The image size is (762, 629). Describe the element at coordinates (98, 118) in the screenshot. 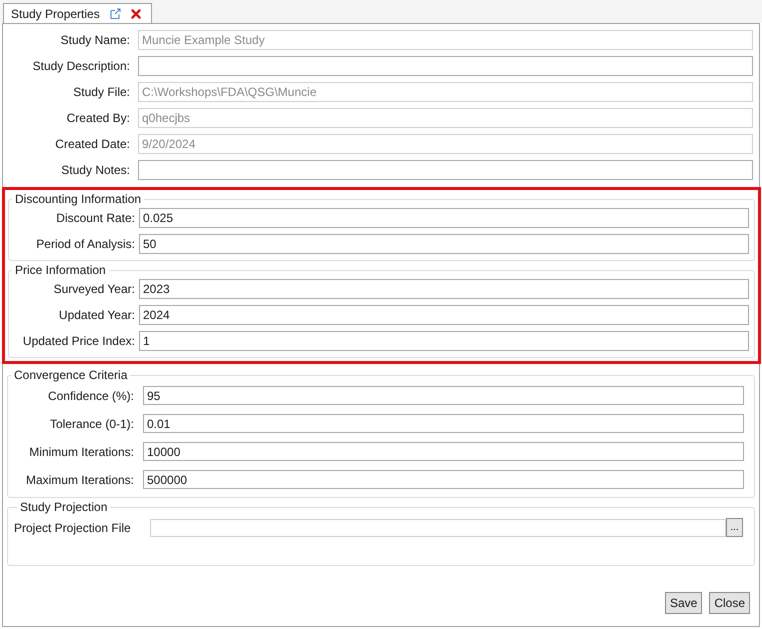

I see `field-label: Created By:` at that location.